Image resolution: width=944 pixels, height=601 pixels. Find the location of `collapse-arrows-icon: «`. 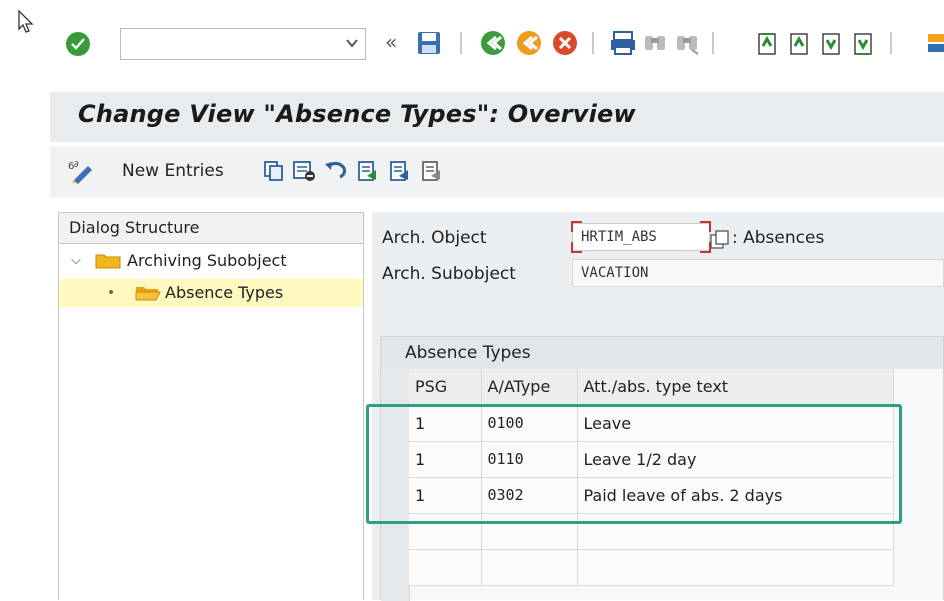

collapse-arrows-icon: « is located at coordinates (391, 42).